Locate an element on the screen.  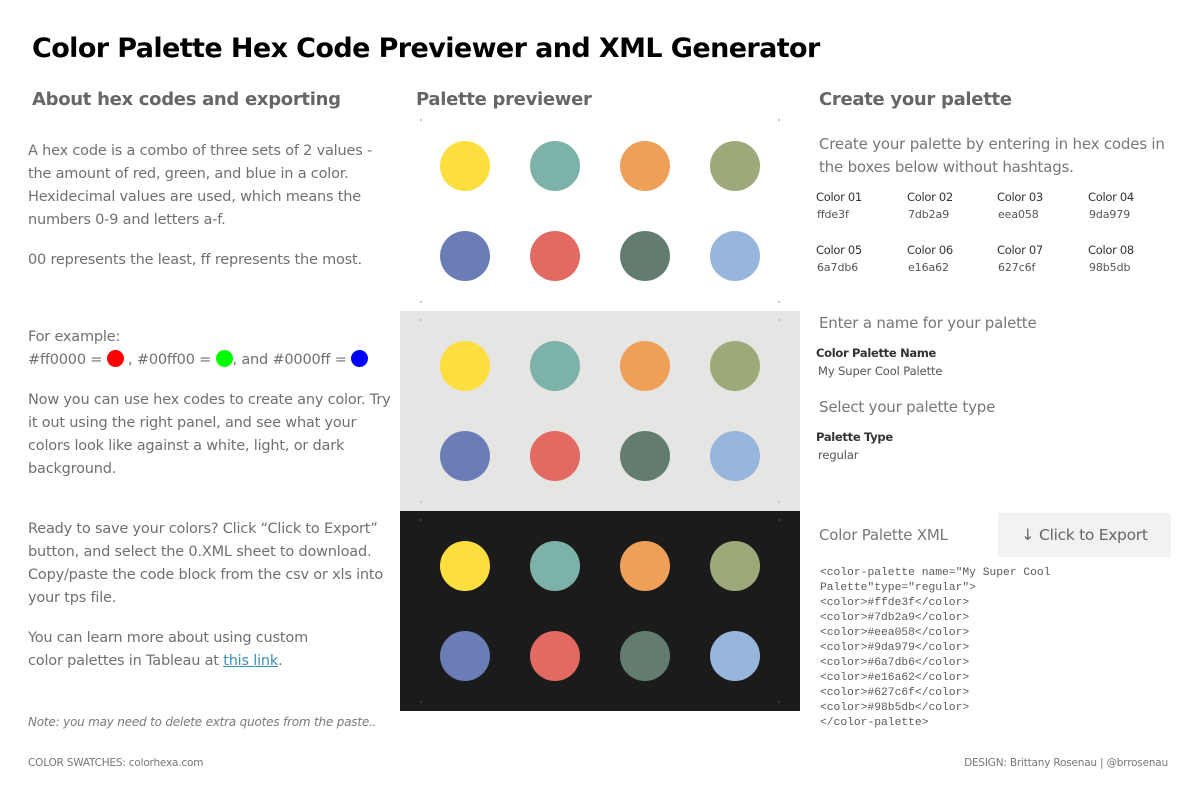
xml-line: <color>#6a7db6</color> is located at coordinates (895, 663).